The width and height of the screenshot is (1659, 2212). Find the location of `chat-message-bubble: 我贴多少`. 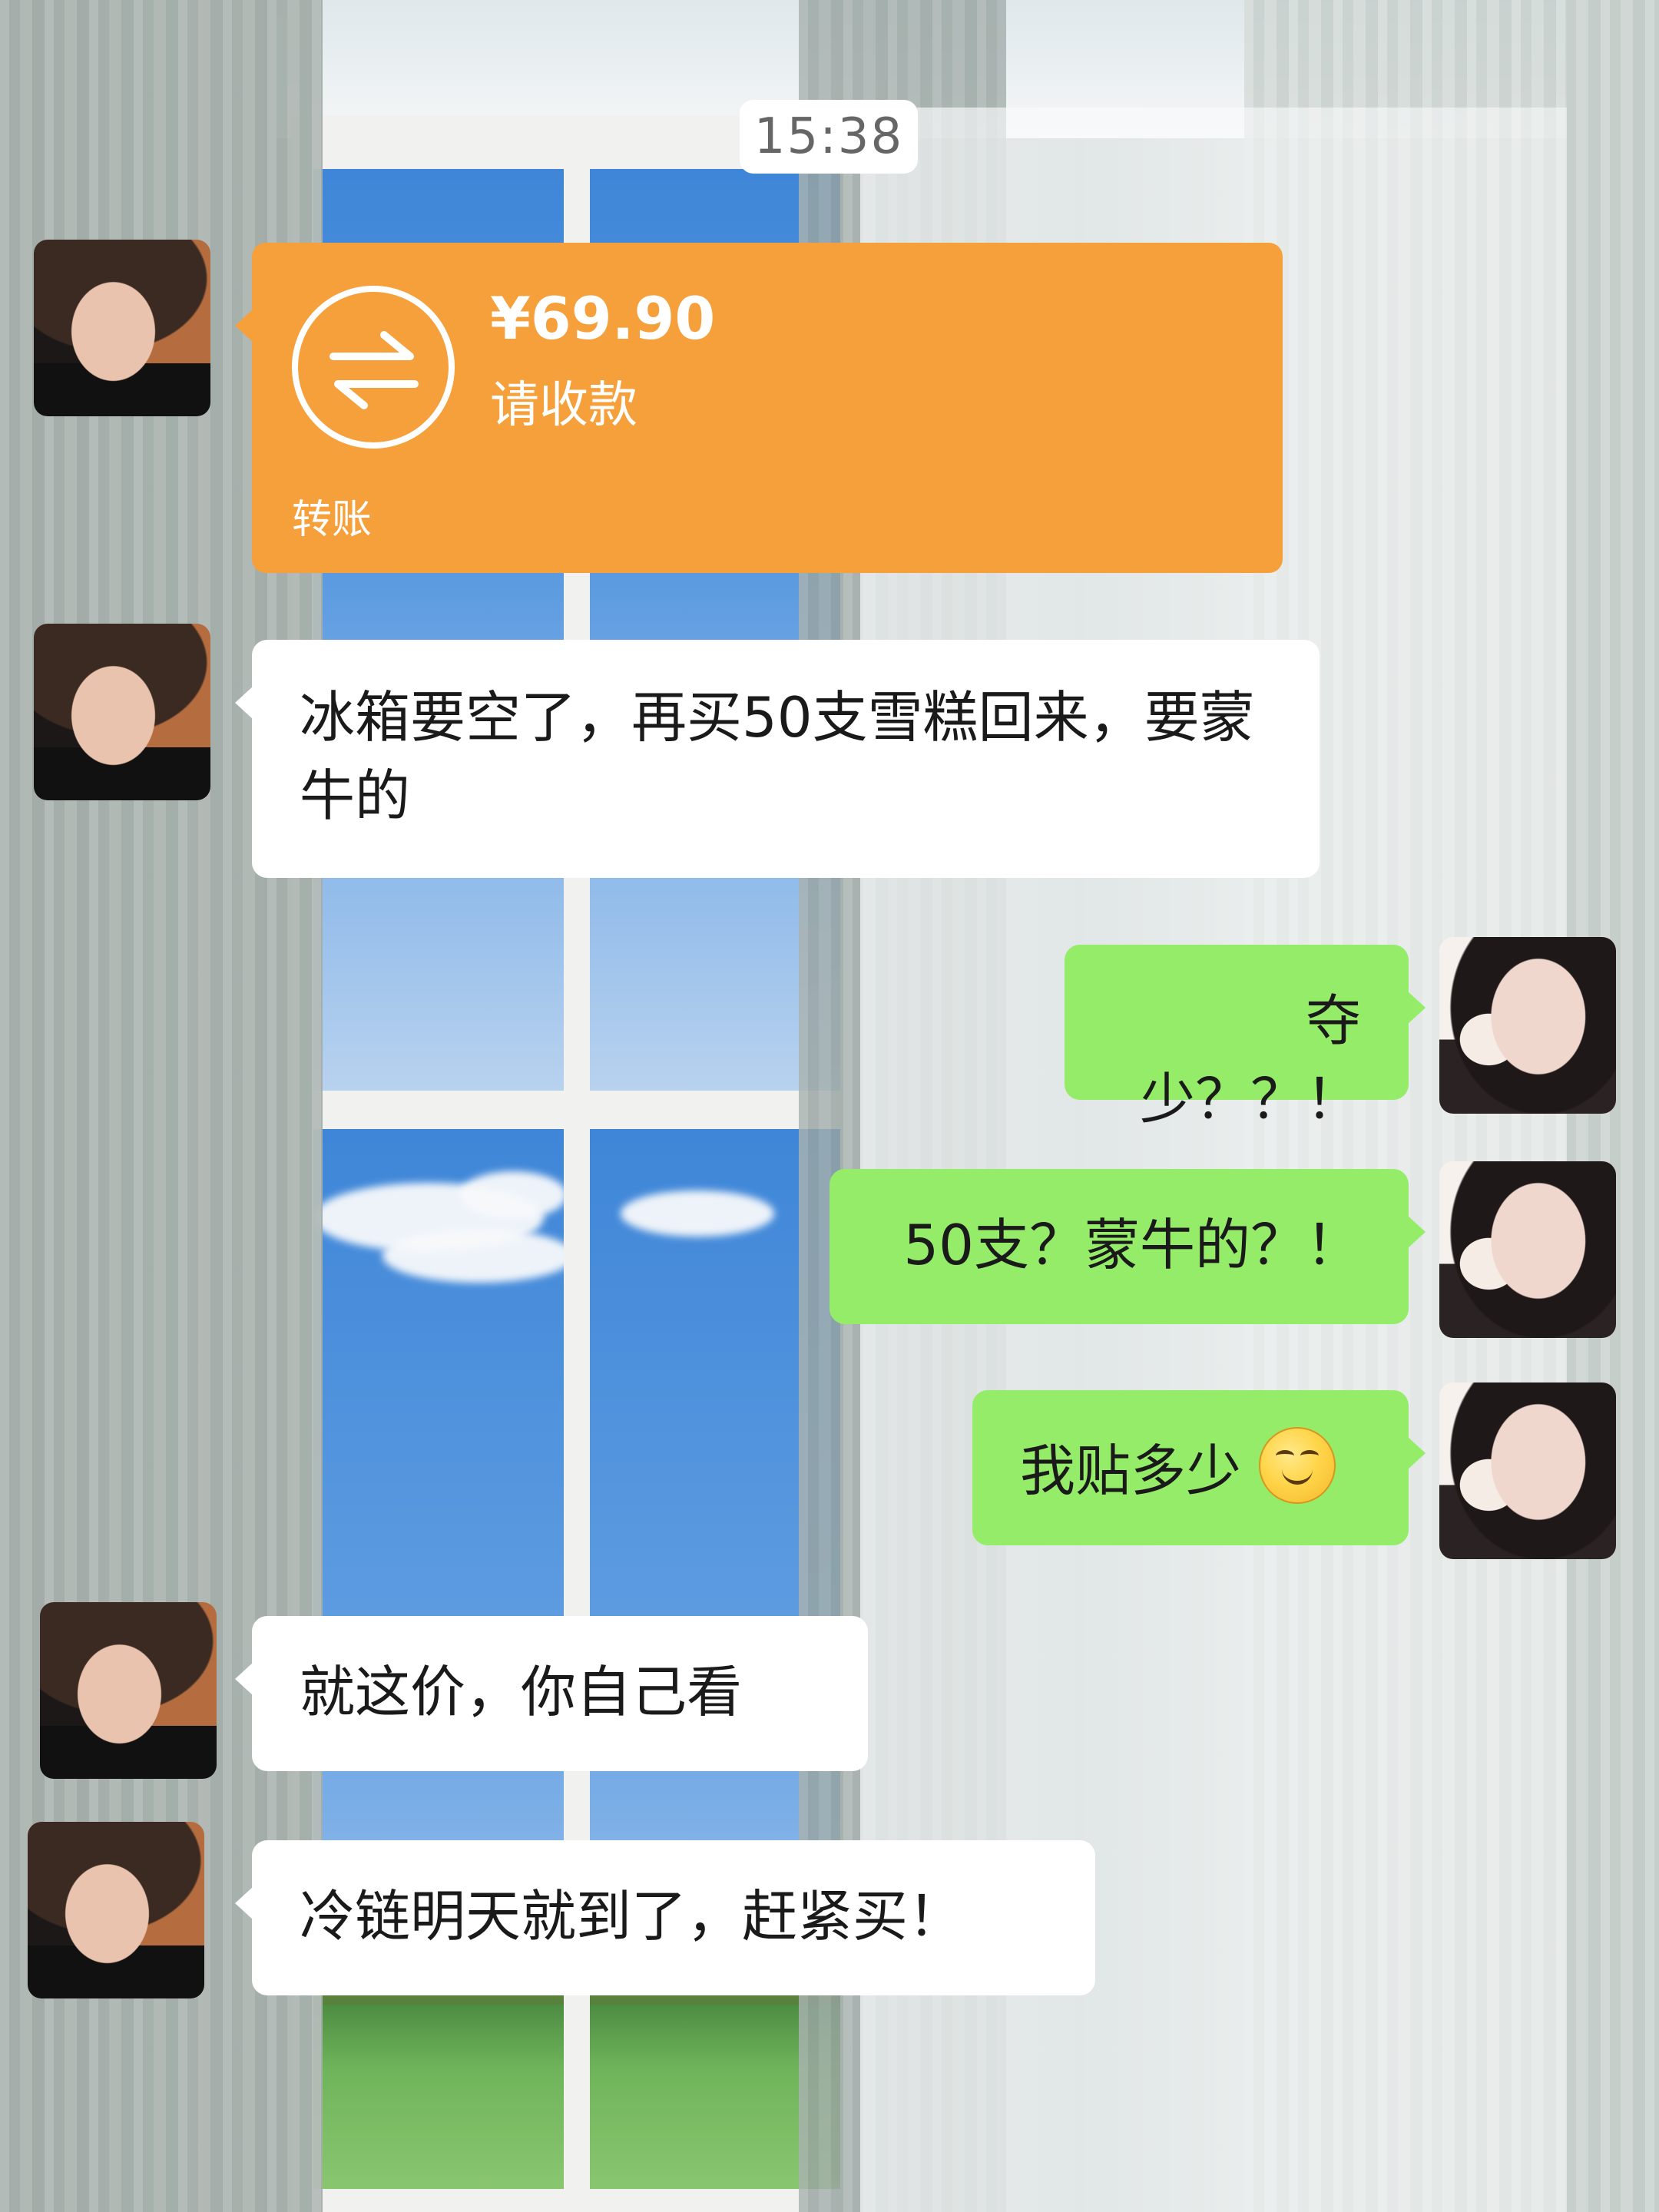

chat-message-bubble: 我贴多少 is located at coordinates (1199, 1468).